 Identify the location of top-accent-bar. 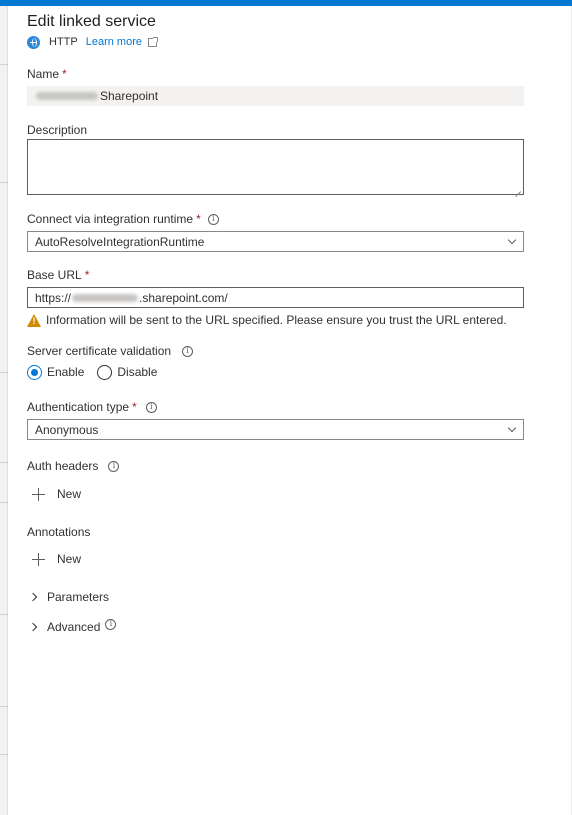
(286, 3).